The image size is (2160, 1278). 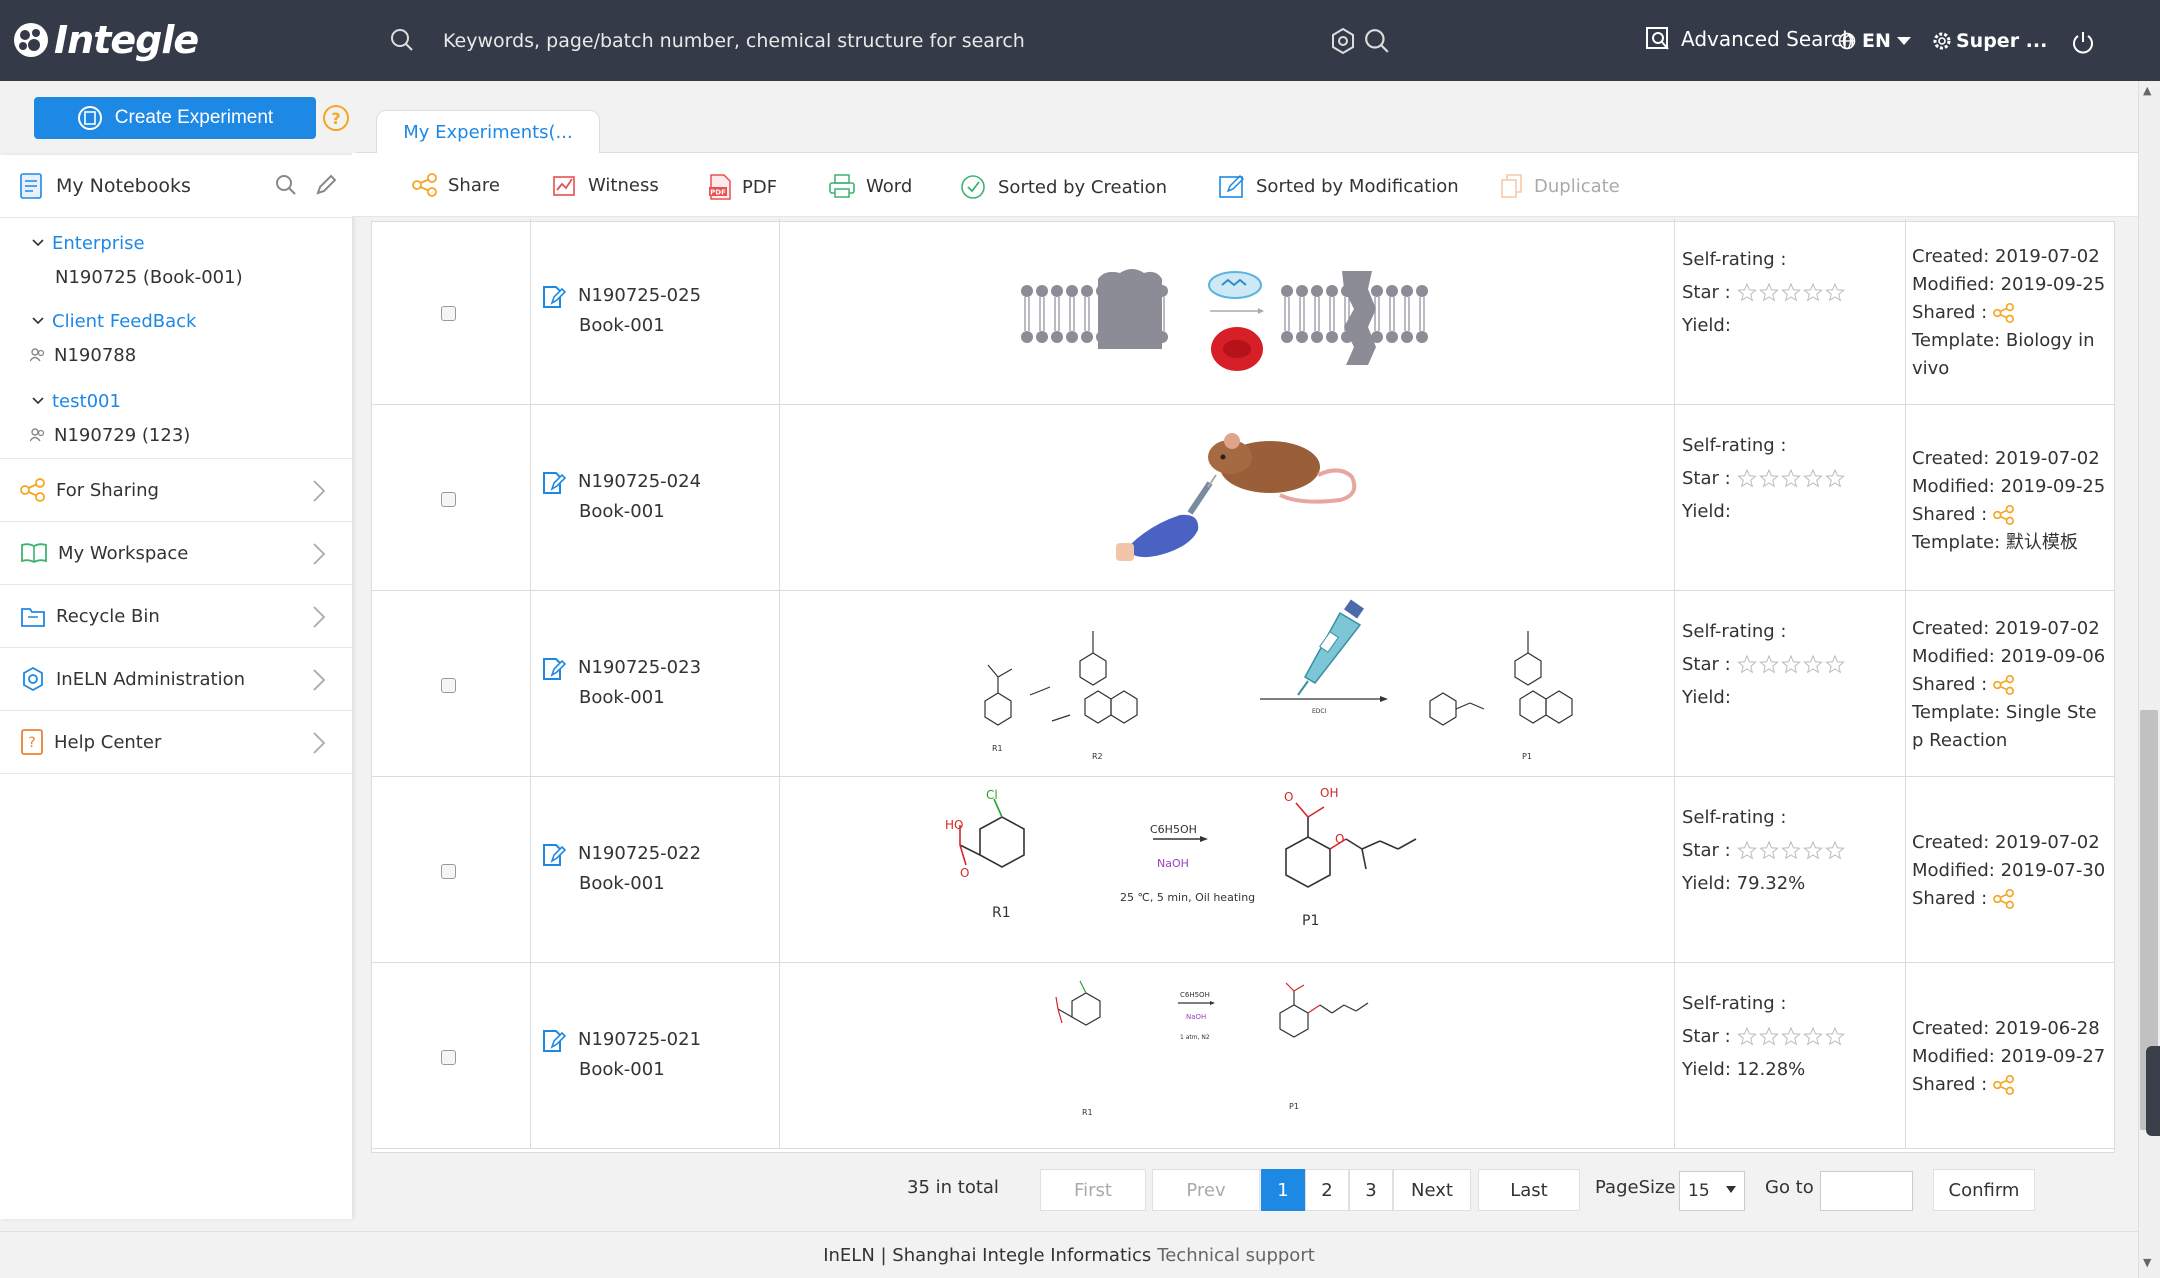 What do you see at coordinates (2083, 43) in the screenshot?
I see `power-icon` at bounding box center [2083, 43].